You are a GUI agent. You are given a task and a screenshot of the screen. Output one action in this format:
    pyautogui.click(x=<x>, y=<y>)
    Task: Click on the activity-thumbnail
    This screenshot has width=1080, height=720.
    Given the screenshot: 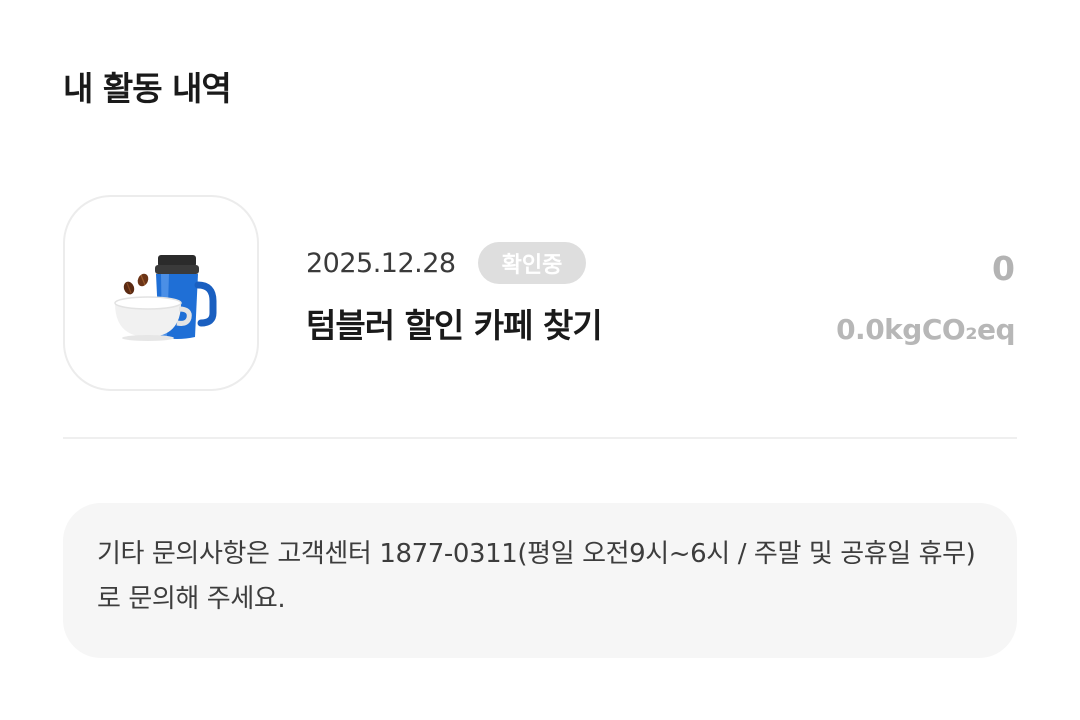 What is the action you would take?
    pyautogui.click(x=161, y=293)
    